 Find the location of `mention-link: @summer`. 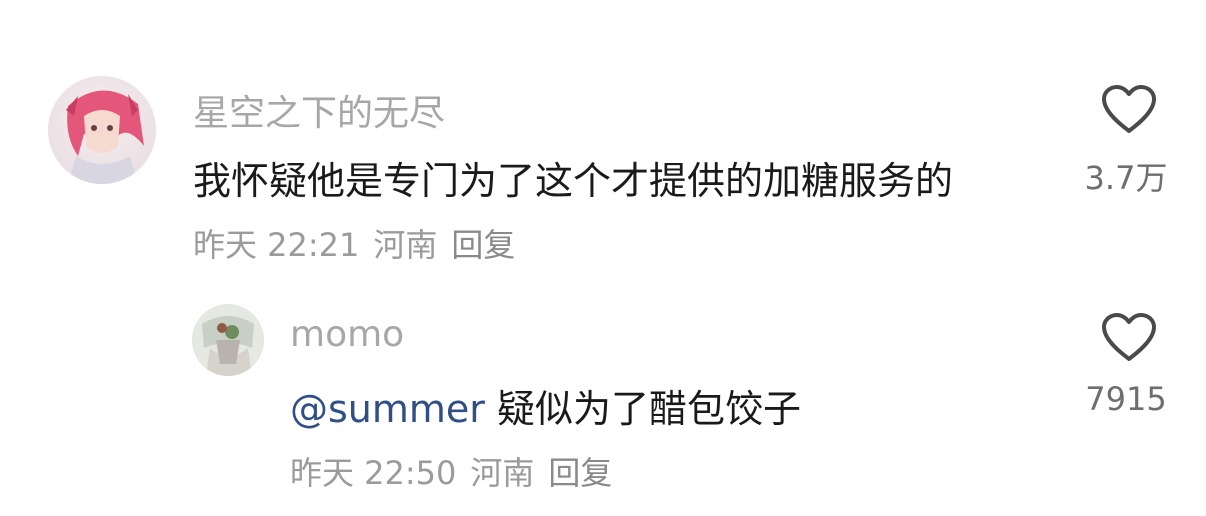

mention-link: @summer is located at coordinates (387, 409).